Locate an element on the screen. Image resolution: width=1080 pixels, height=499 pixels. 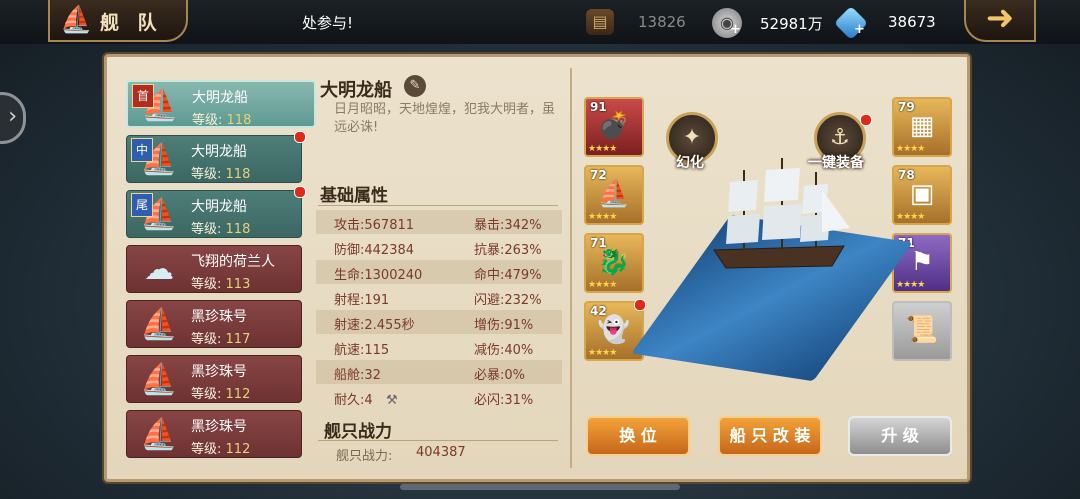
fleet-ship-level: 等级: 117 is located at coordinates (220, 337).